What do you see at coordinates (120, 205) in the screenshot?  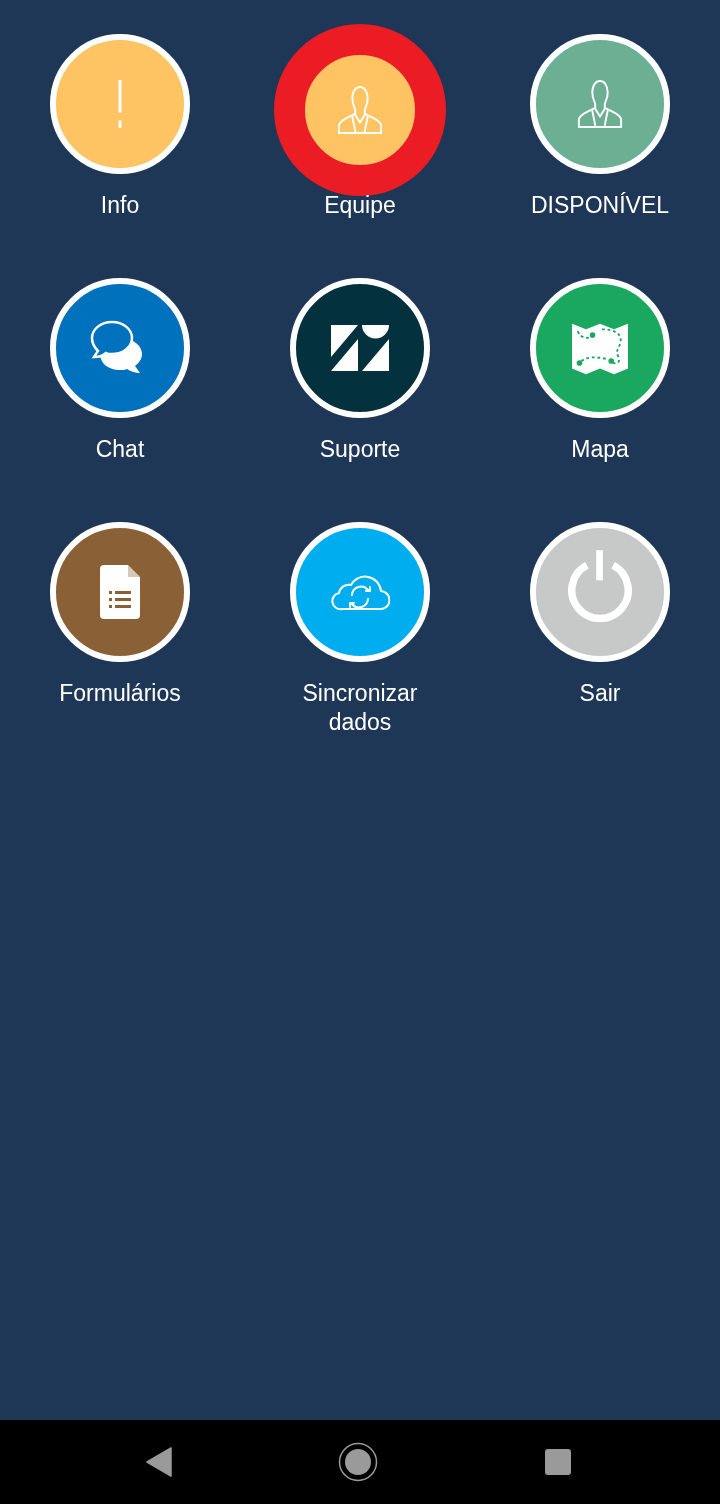 I see `menu-label: Info` at bounding box center [120, 205].